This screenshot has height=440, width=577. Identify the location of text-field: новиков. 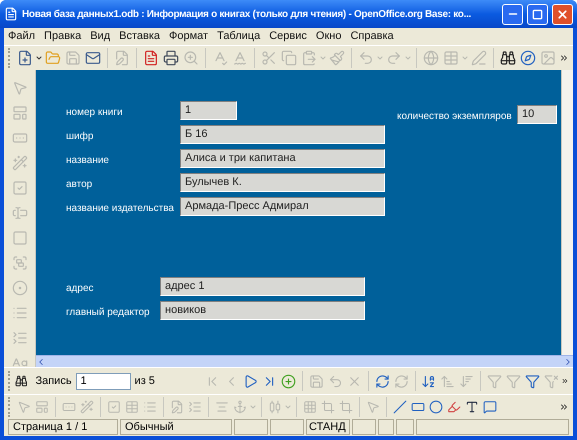
(262, 310).